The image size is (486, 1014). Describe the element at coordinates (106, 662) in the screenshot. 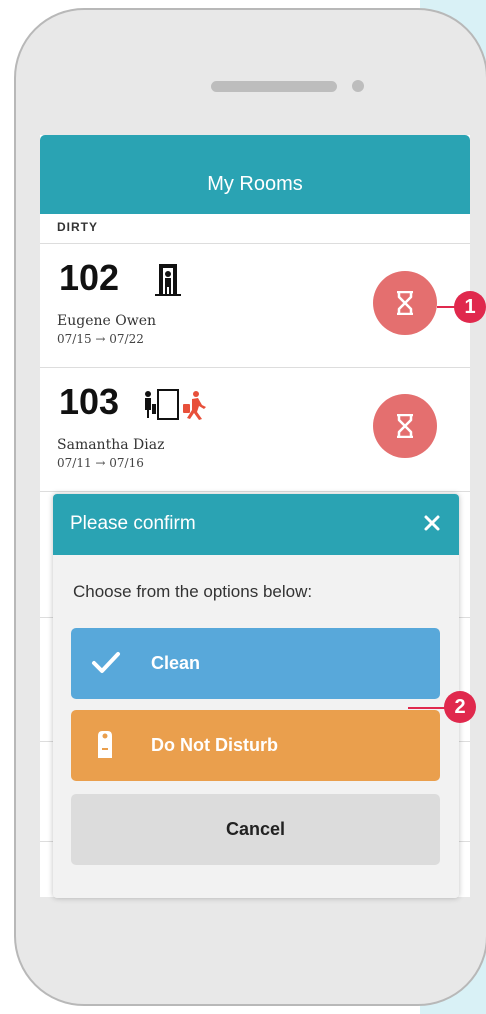

I see `checkmark-icon` at that location.